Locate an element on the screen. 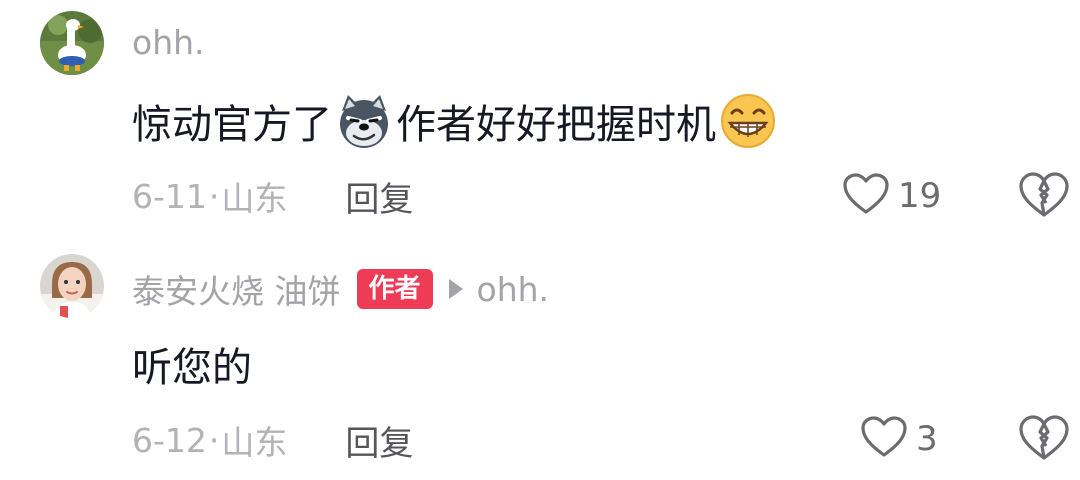  like-button: 19 is located at coordinates (891, 196).